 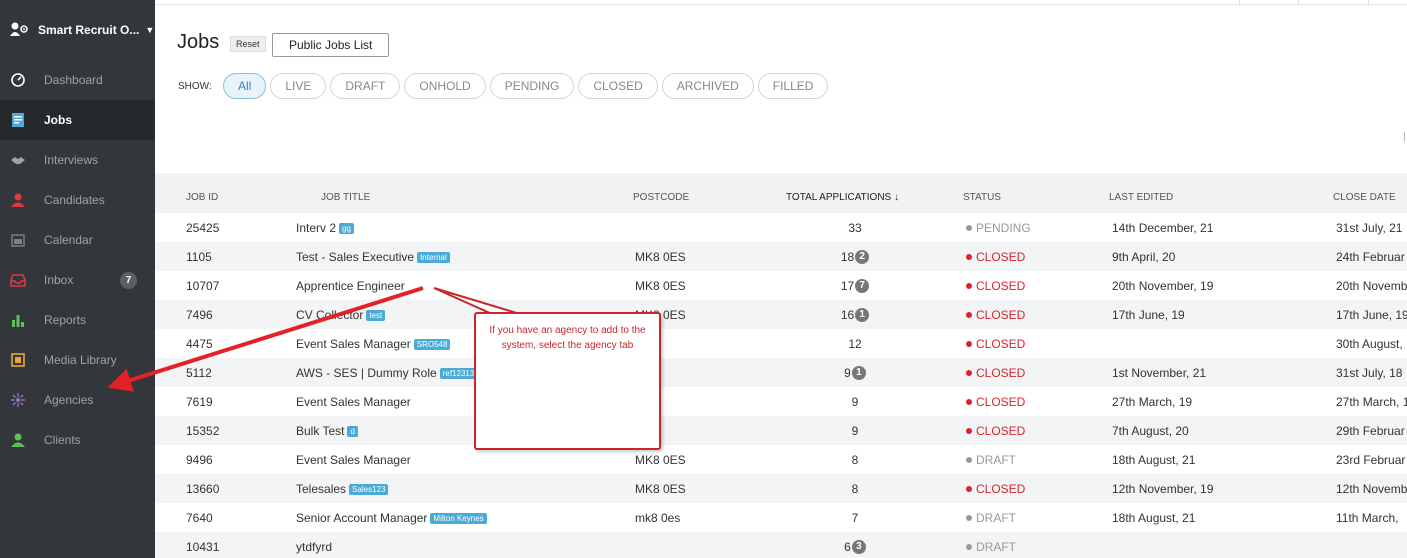 What do you see at coordinates (477, 301) in the screenshot?
I see `callout-pointer` at bounding box center [477, 301].